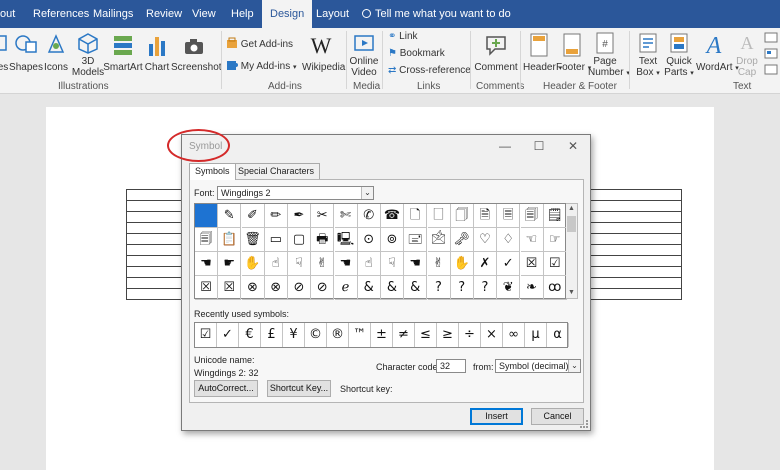 This screenshot has height=470, width=780. I want to click on recent-symbol-cell: ☑, so click(206, 335).